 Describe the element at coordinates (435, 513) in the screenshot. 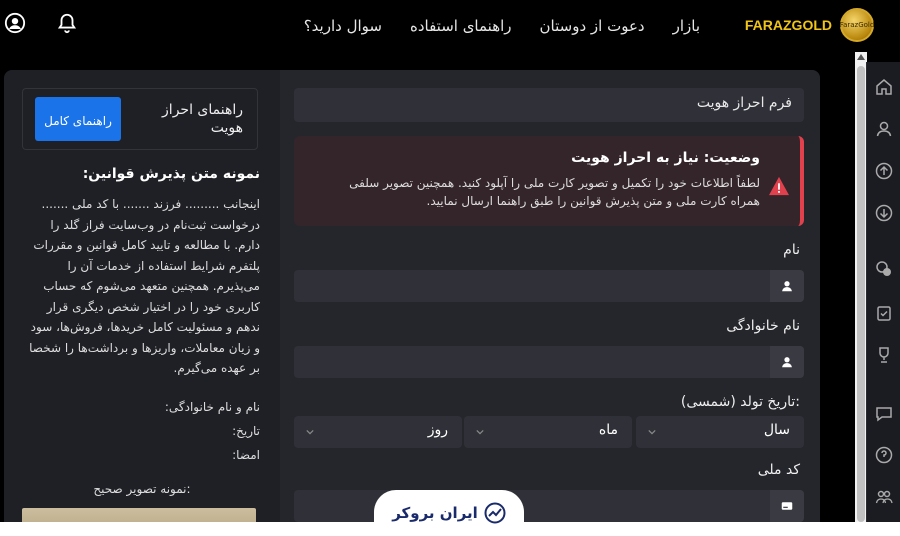

I see `watermark-text: ایران بروکر` at that location.